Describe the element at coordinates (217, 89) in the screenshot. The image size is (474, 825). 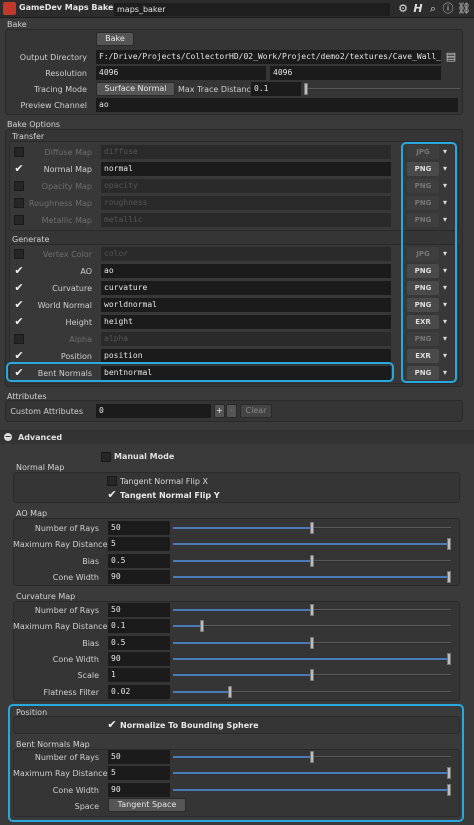
I see `max-trace-distance-label: Max Trace Distance` at that location.